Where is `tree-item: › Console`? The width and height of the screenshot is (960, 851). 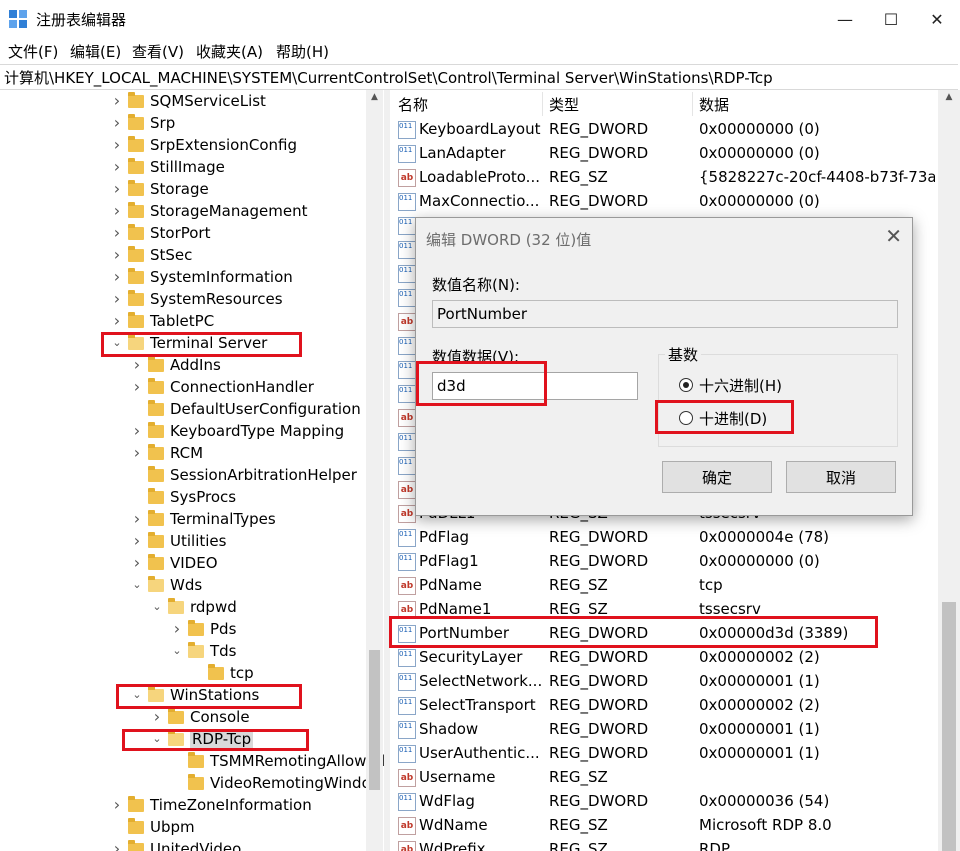 tree-item: › Console is located at coordinates (183, 718).